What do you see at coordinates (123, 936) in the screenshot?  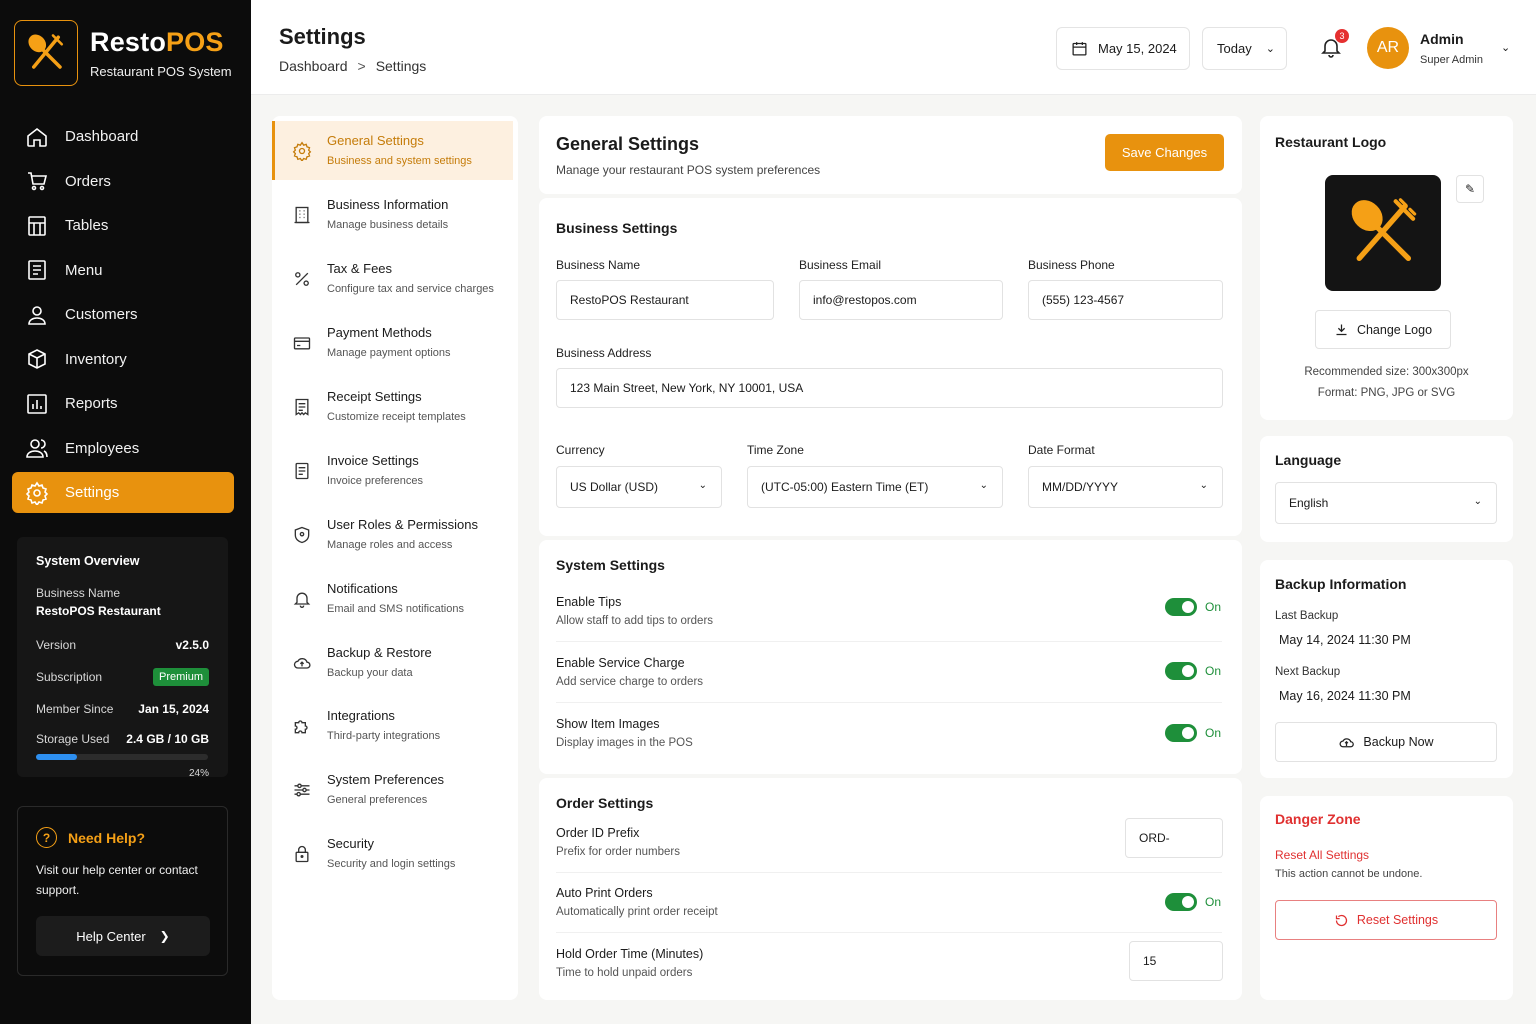 I see `help-center-button: Help Center ❯` at bounding box center [123, 936].